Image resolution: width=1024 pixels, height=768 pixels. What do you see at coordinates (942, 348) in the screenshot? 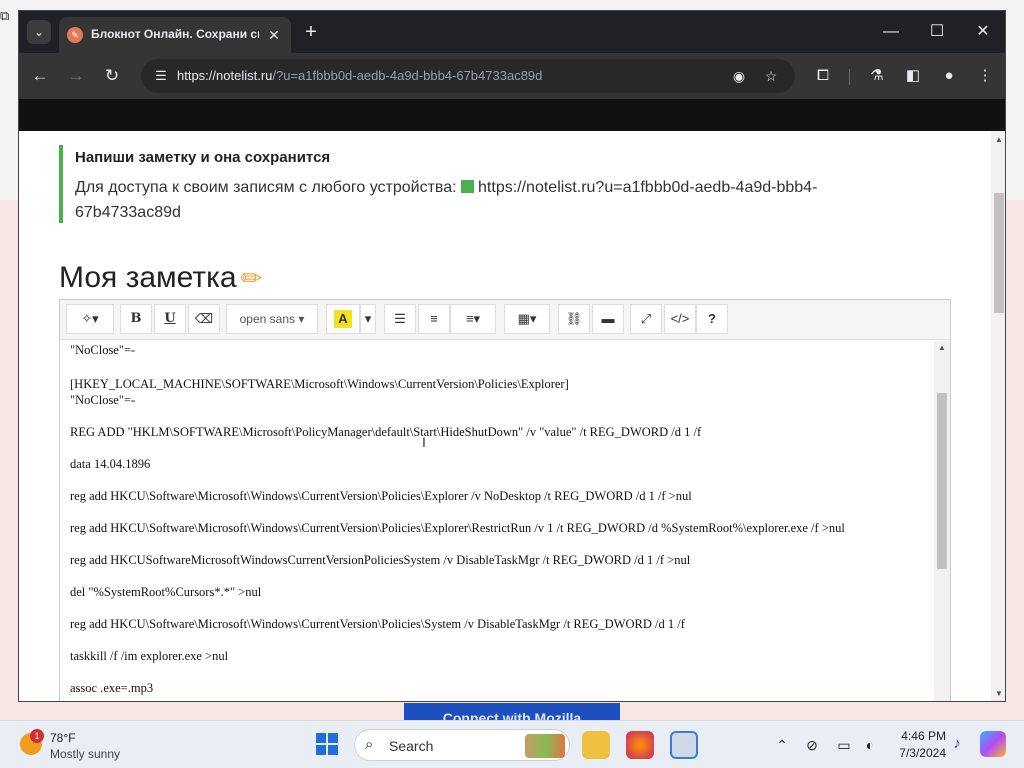
I see `scroll-up-icon: ▲` at bounding box center [942, 348].